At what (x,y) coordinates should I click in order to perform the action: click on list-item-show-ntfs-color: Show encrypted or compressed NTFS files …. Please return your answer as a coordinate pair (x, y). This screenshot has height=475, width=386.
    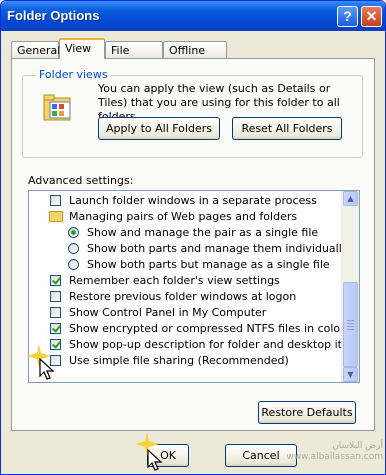
    Looking at the image, I should click on (187, 329).